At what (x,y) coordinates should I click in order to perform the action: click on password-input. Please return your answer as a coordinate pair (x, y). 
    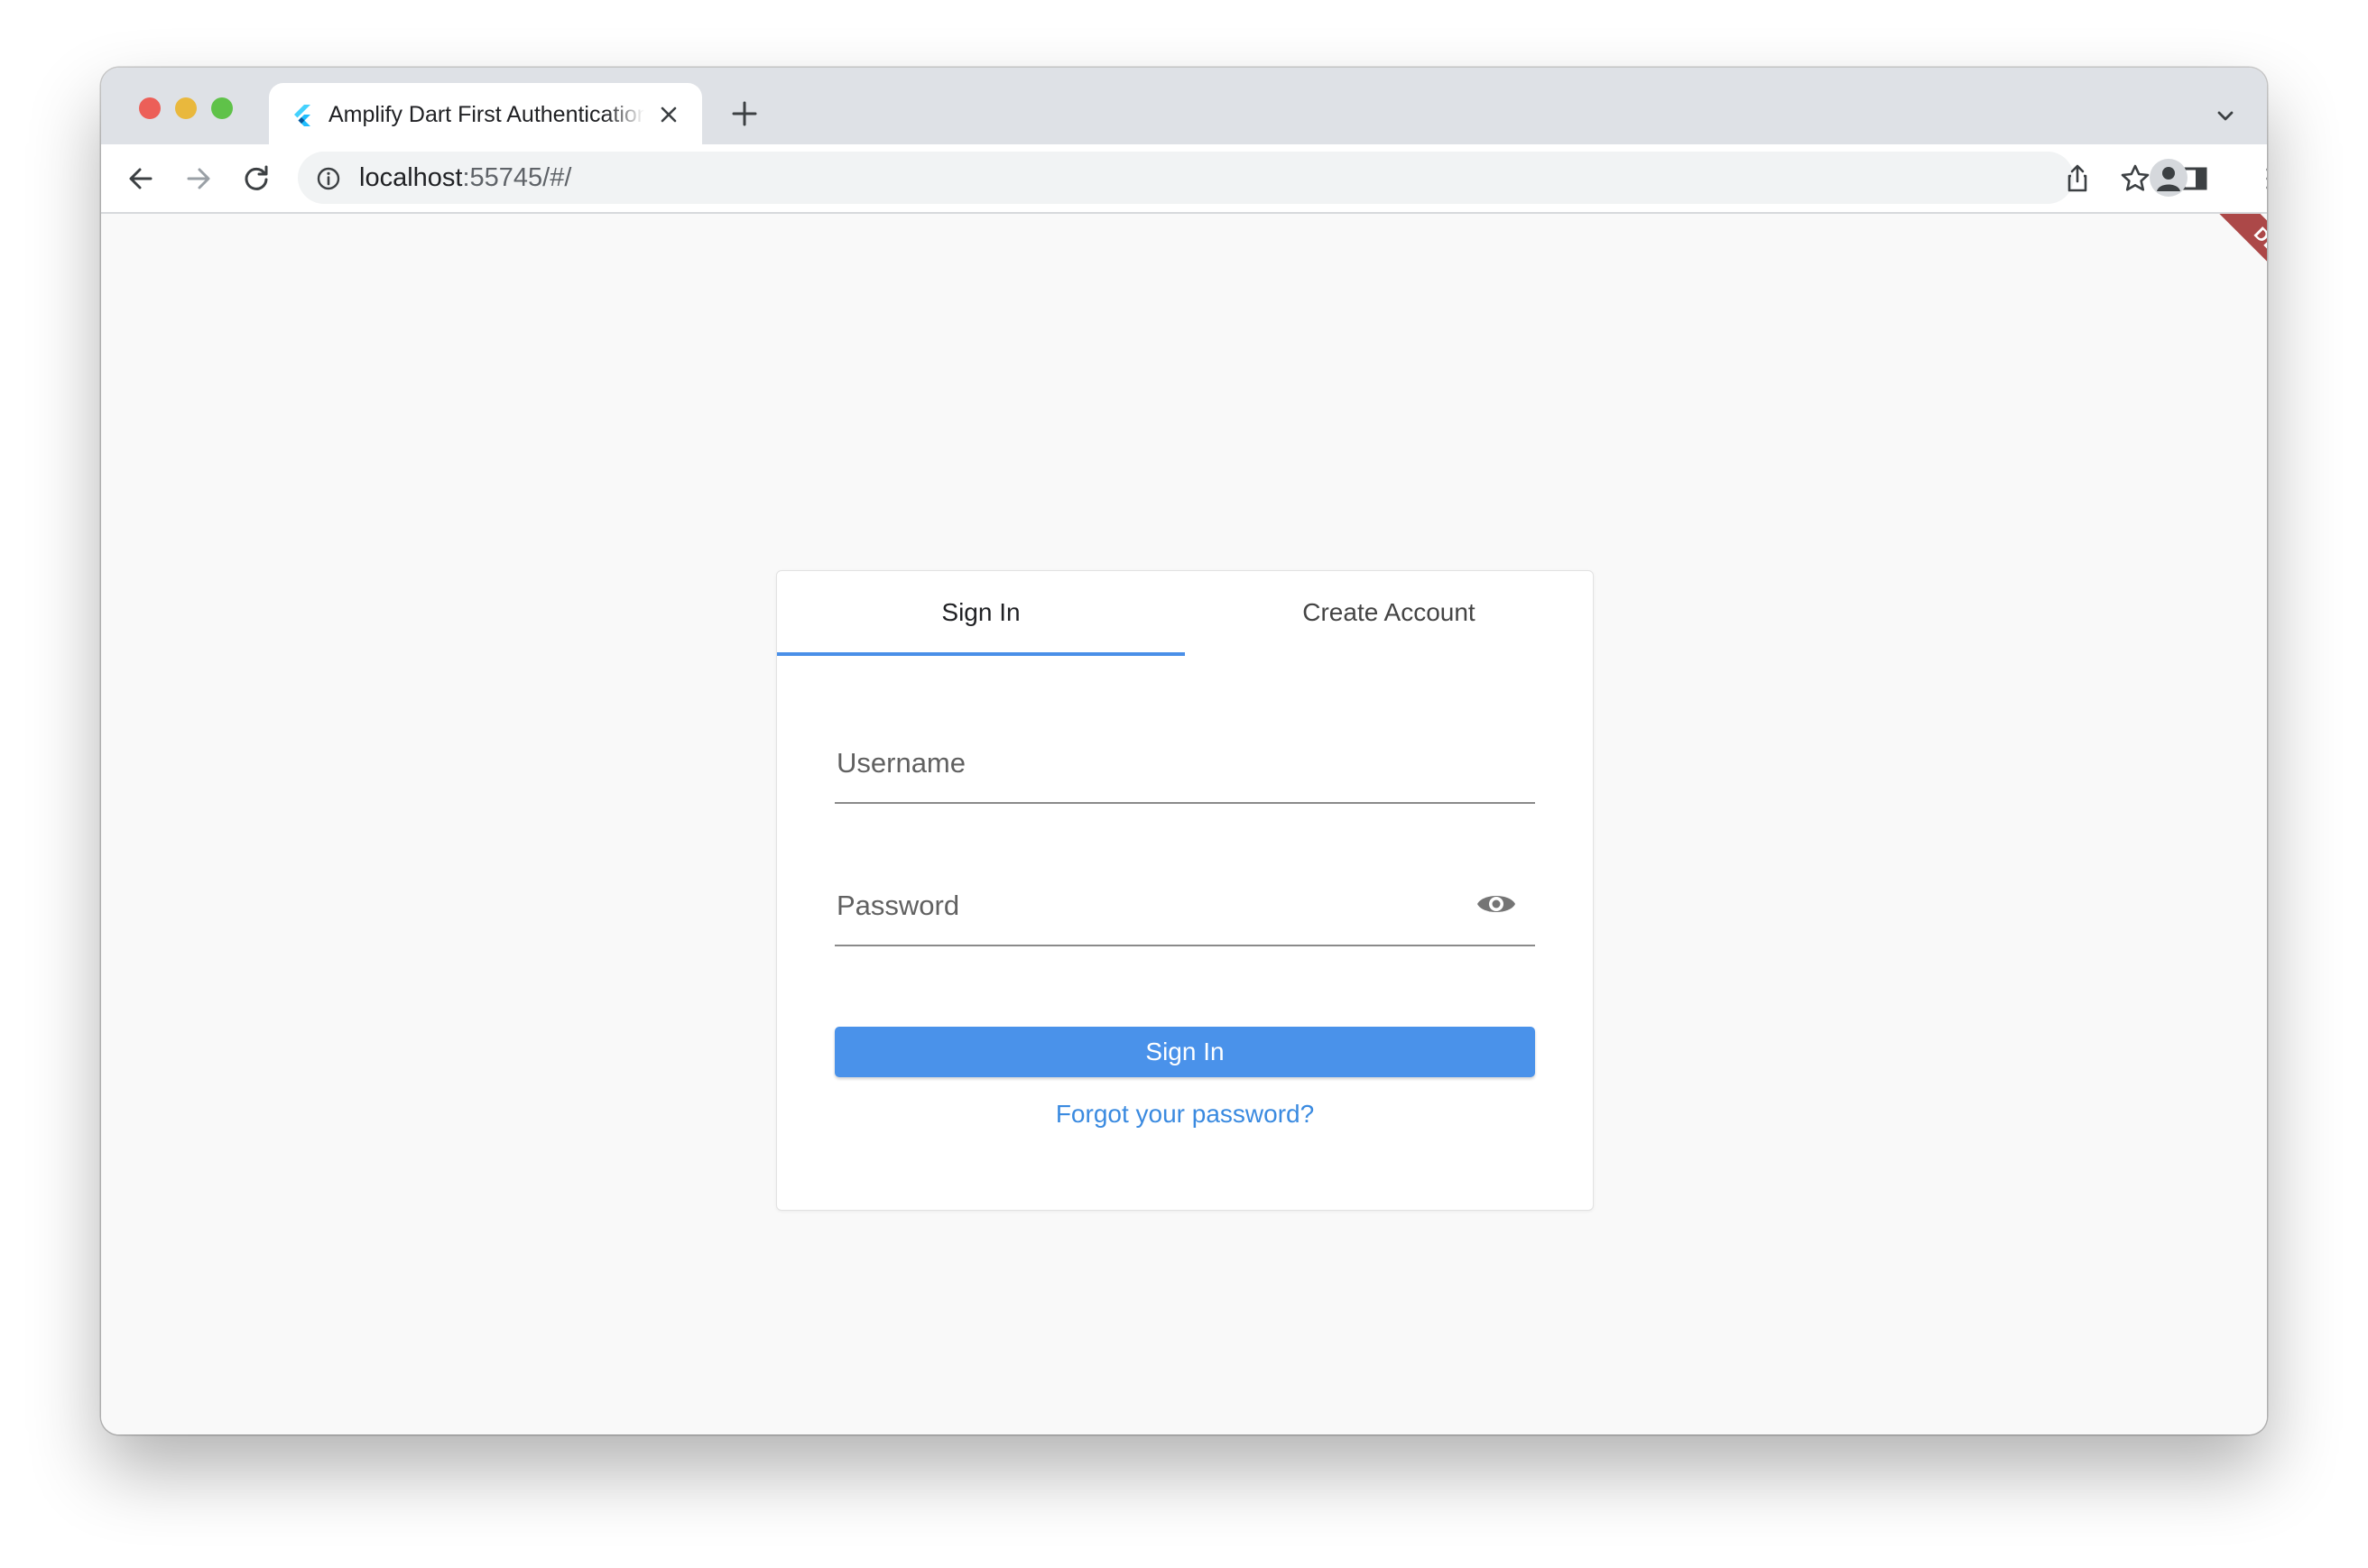
    Looking at the image, I should click on (1148, 905).